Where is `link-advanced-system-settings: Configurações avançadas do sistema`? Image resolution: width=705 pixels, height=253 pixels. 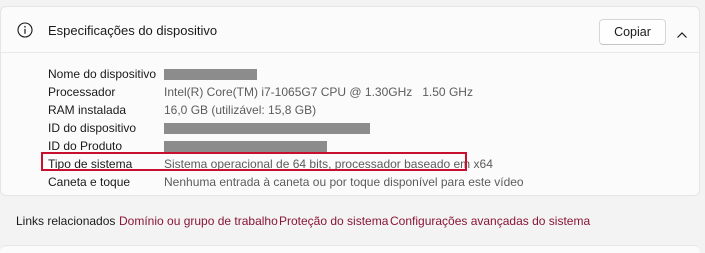
link-advanced-system-settings: Configurações avançadas do sistema is located at coordinates (490, 221).